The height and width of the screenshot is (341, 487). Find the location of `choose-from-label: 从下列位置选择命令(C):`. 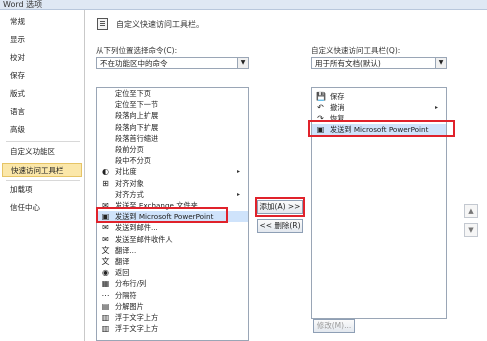

choose-from-label: 从下列位置选择命令(C): is located at coordinates (137, 50).